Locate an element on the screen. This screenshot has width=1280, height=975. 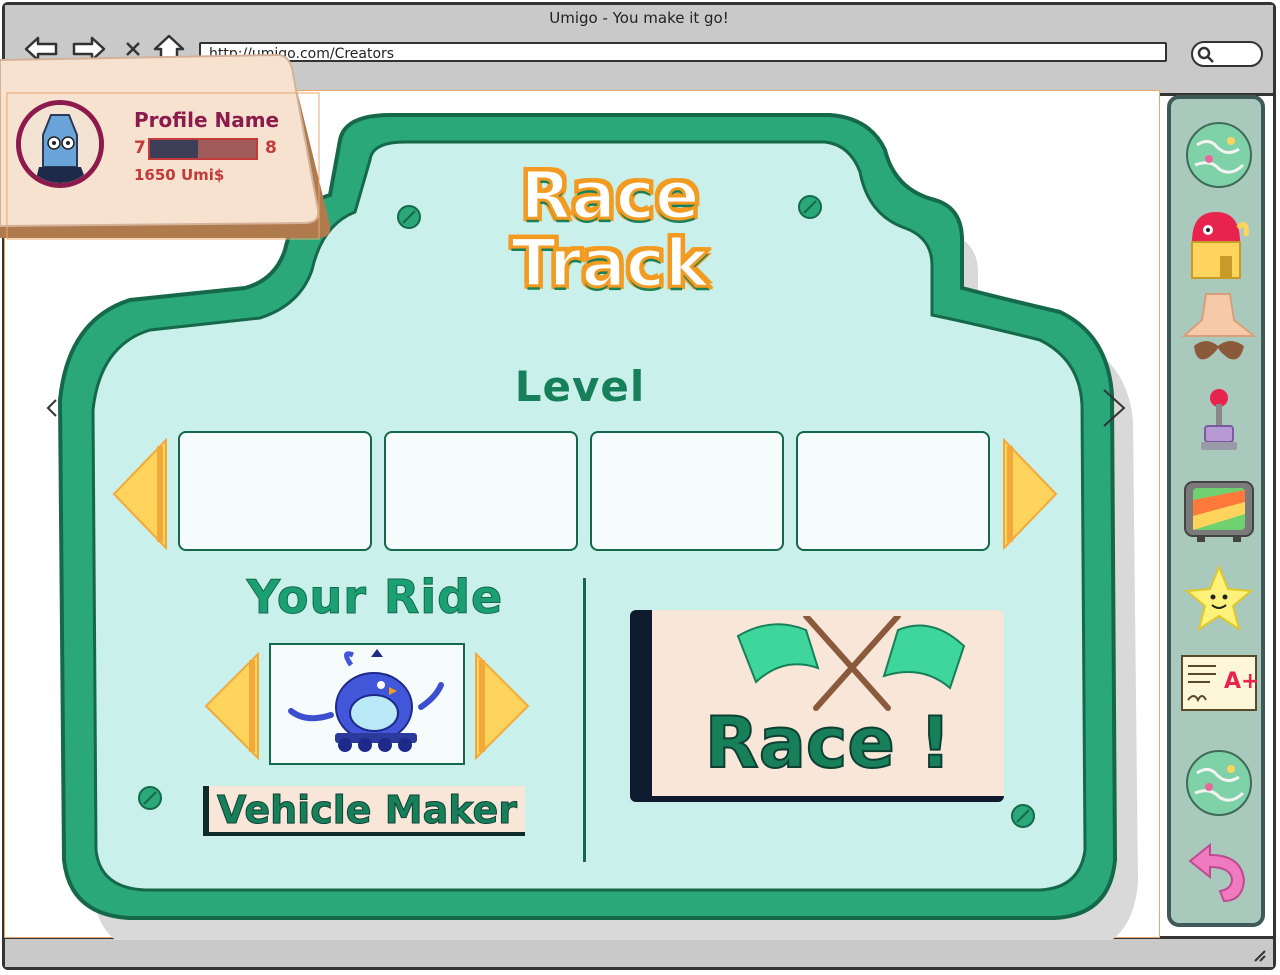
your-ride-label: Your Ride is located at coordinates (375, 597).